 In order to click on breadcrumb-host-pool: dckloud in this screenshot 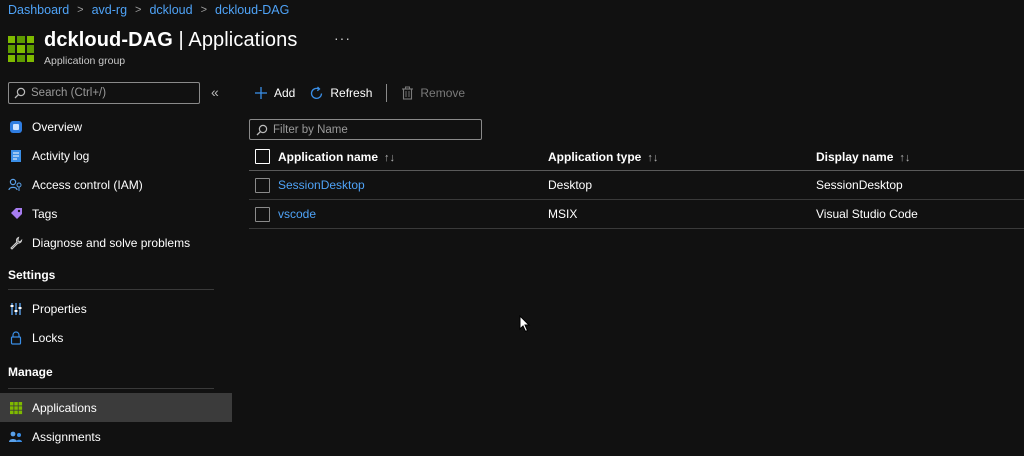, I will do `click(170, 10)`.